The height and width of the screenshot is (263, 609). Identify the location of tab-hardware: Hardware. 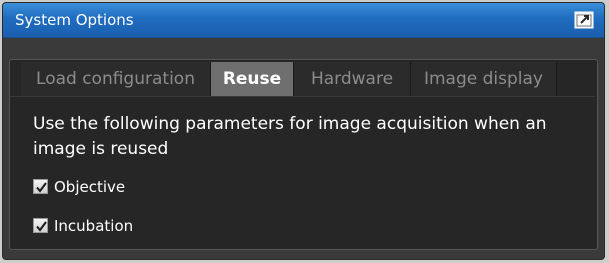
(352, 79).